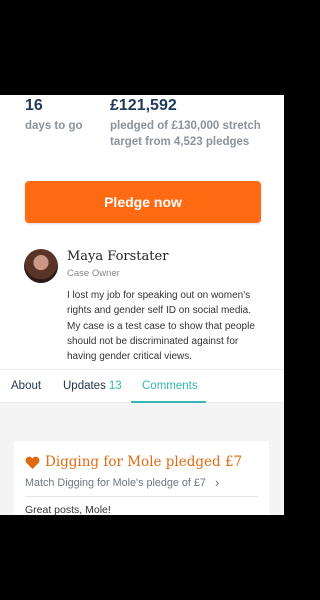  I want to click on days-to-go: 16 days to go, so click(54, 115).